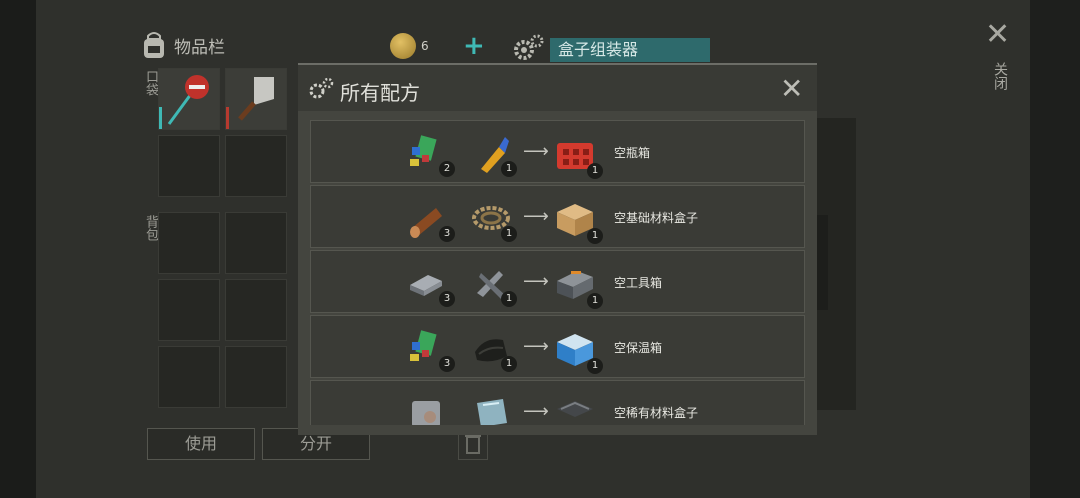  What do you see at coordinates (1055, 249) in the screenshot?
I see `screen-edge` at bounding box center [1055, 249].